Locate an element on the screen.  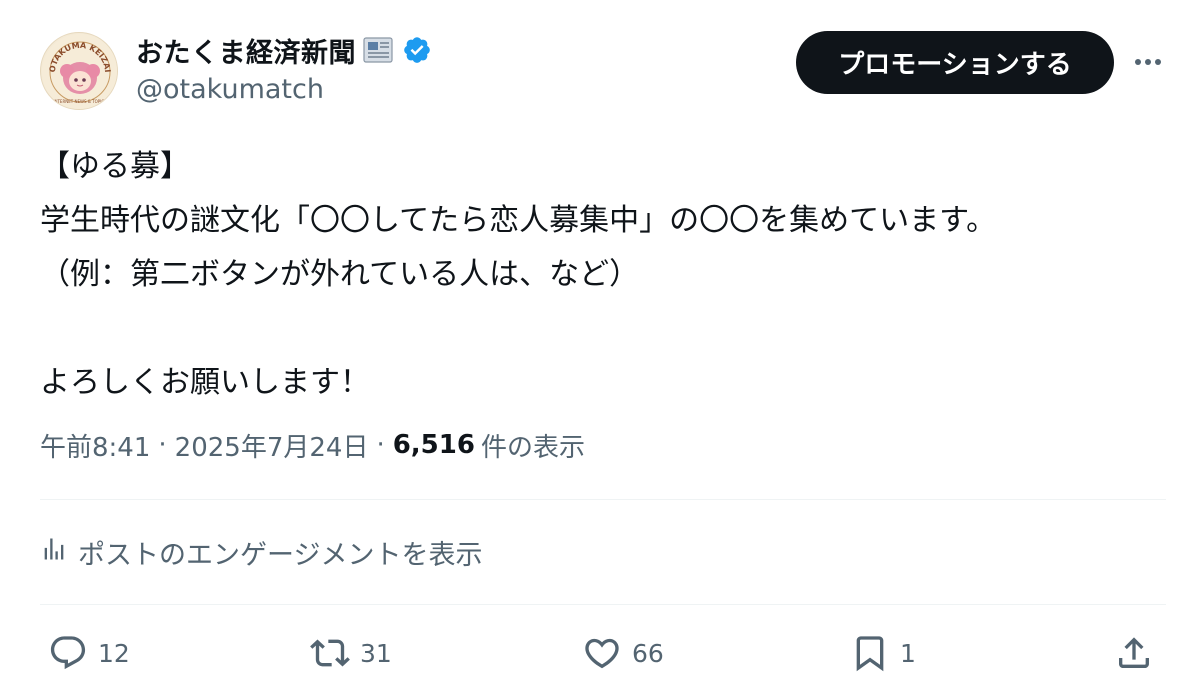
avatar: OTAKUMA KEIZAI INTERNET NEWS & TOPICS is located at coordinates (79, 71).